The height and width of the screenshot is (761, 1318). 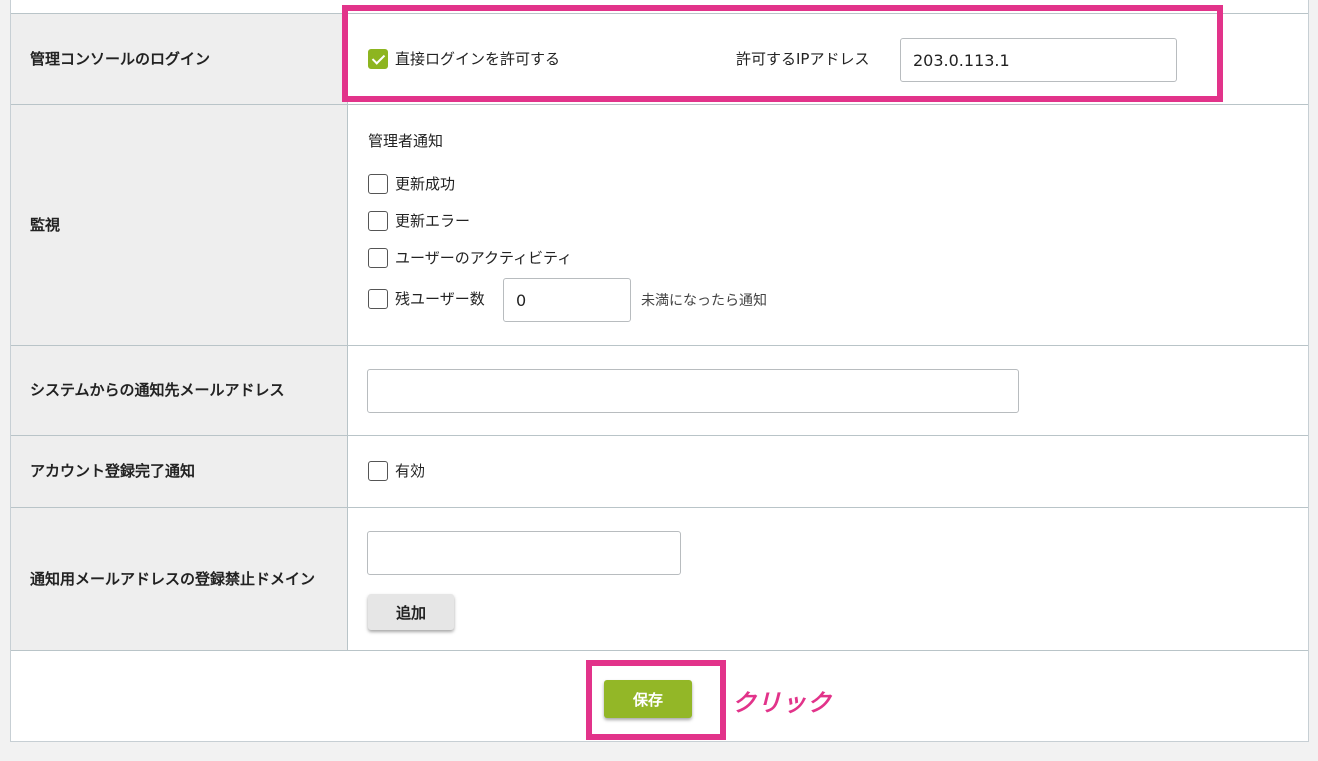 What do you see at coordinates (179, 225) in the screenshot?
I see `row-label: 監視` at bounding box center [179, 225].